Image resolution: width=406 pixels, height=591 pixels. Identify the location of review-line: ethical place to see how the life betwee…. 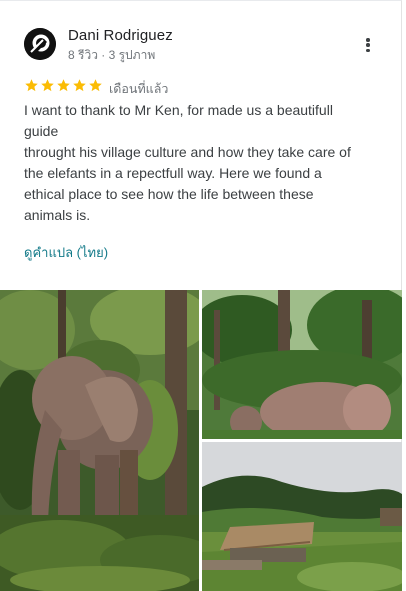
(169, 194).